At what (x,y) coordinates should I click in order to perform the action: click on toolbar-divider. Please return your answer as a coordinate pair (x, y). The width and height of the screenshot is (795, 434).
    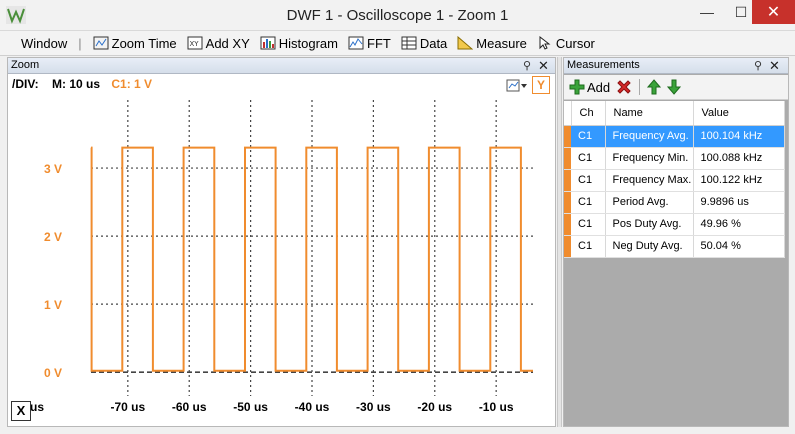
    Looking at the image, I should click on (640, 87).